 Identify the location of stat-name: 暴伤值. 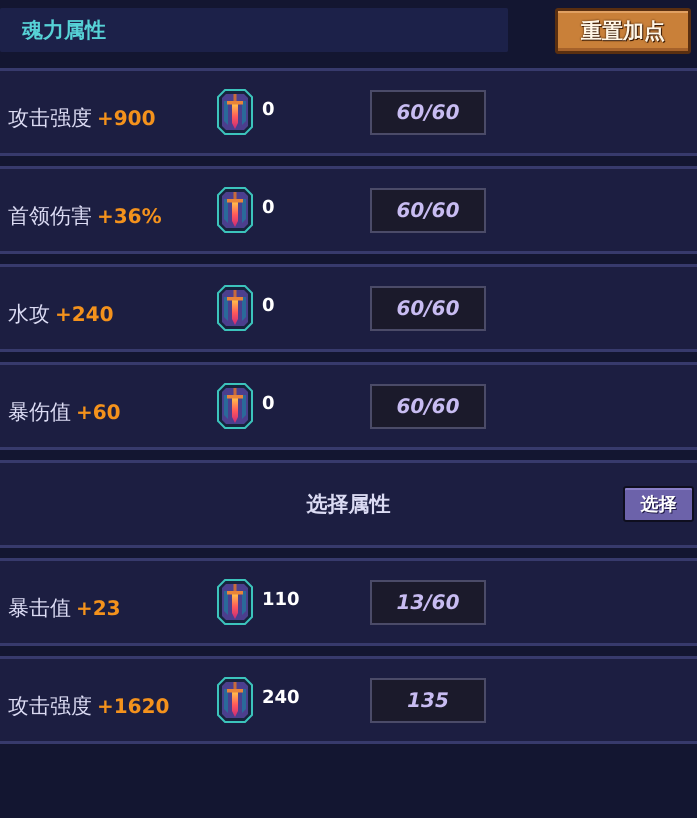
(39, 412).